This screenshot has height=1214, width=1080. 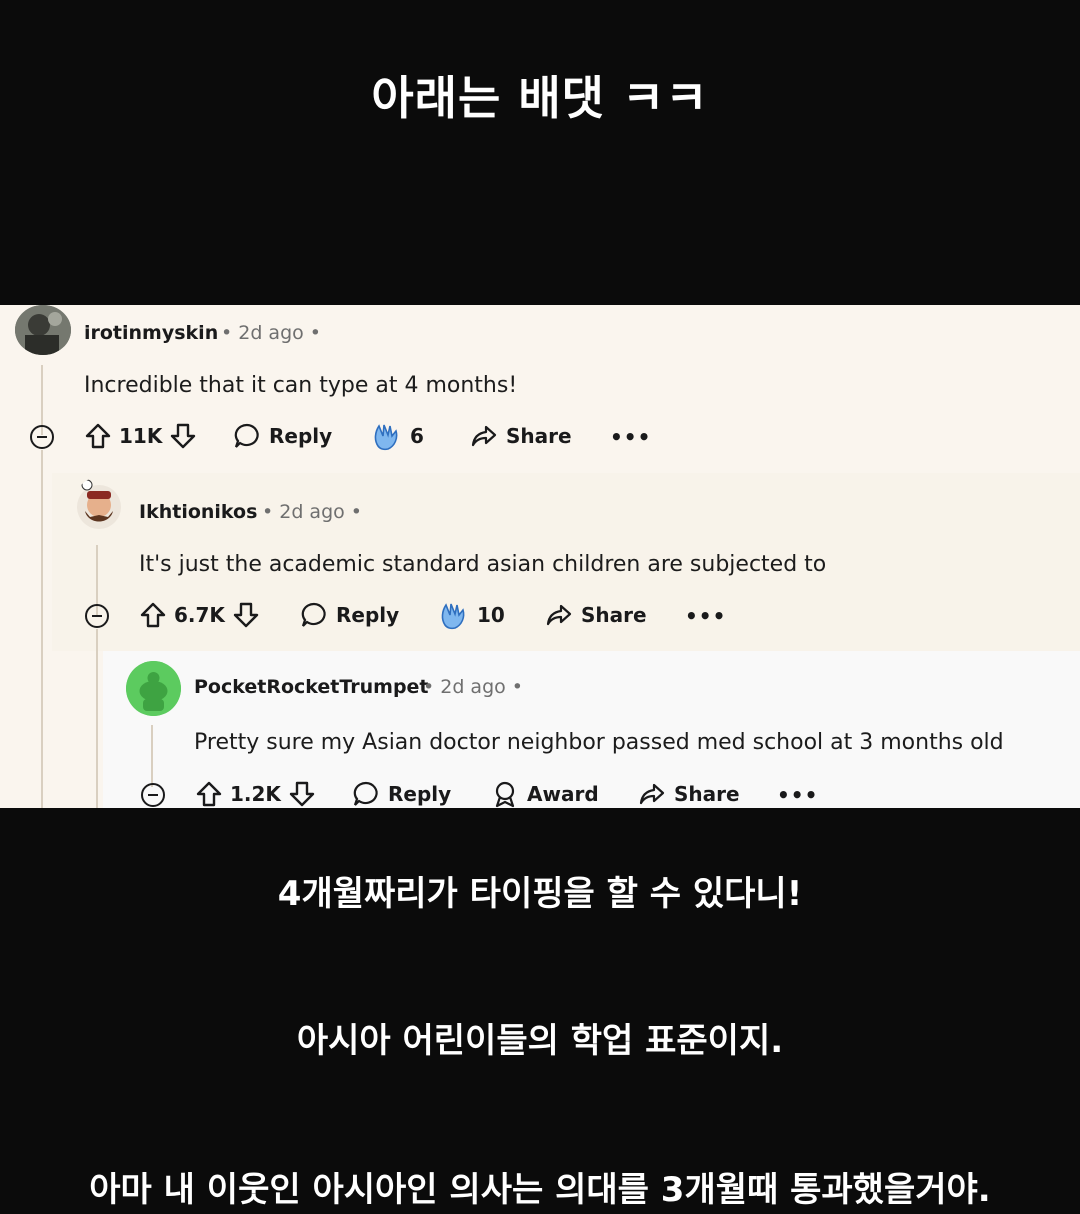 I want to click on vote-count: 11K, so click(x=141, y=436).